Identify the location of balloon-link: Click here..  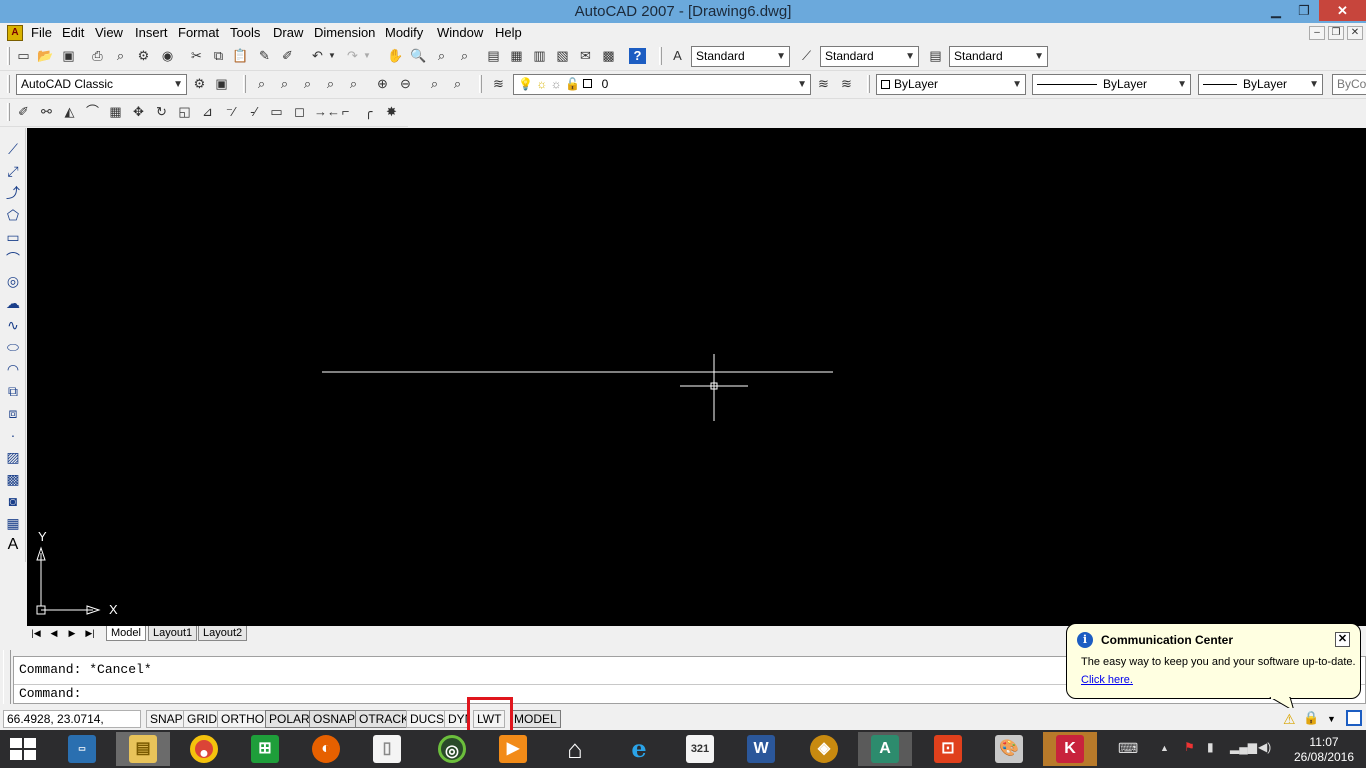
(1107, 680).